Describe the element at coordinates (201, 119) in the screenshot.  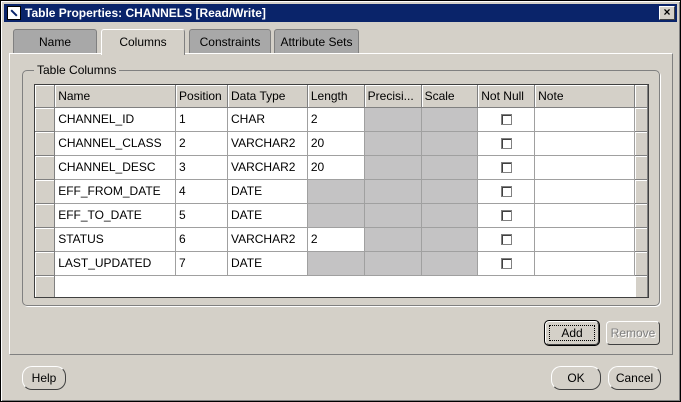
I see `cell-position: 1` at that location.